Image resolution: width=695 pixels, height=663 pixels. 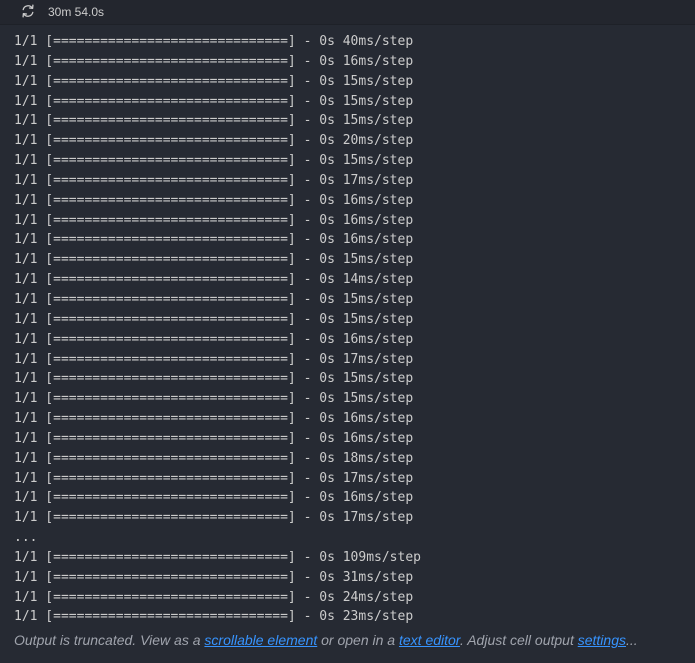 What do you see at coordinates (358, 640) in the screenshot?
I see `truncation-text: or open in a` at bounding box center [358, 640].